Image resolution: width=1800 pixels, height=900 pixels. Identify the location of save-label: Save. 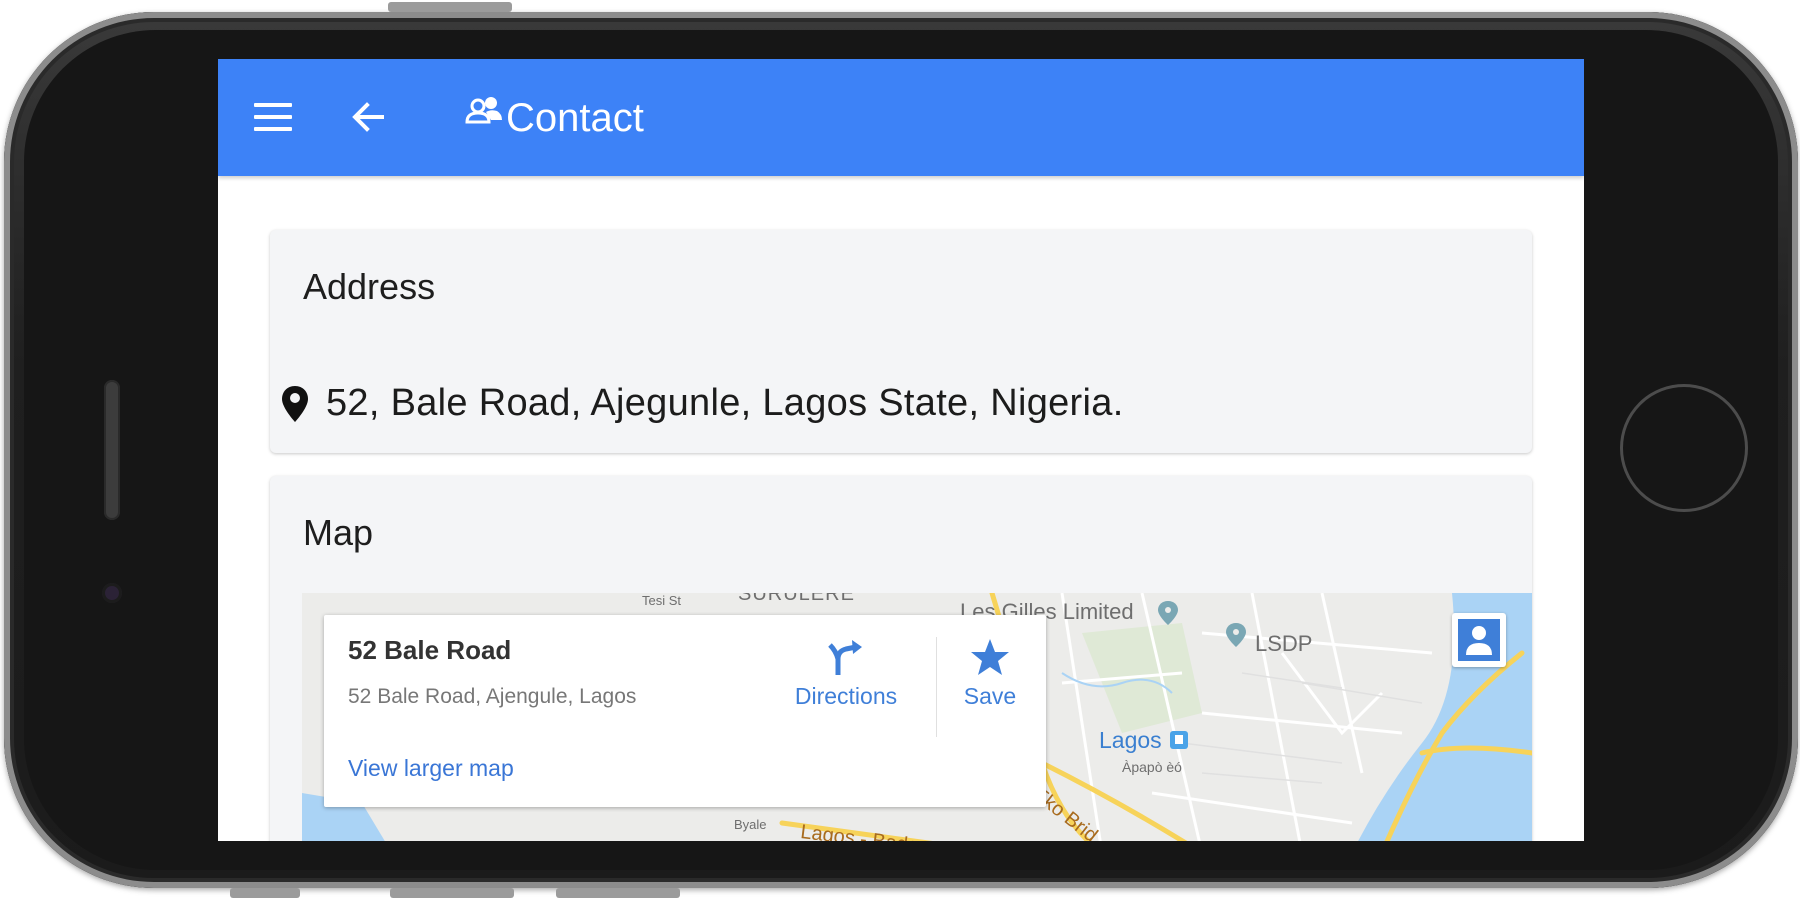
(990, 696).